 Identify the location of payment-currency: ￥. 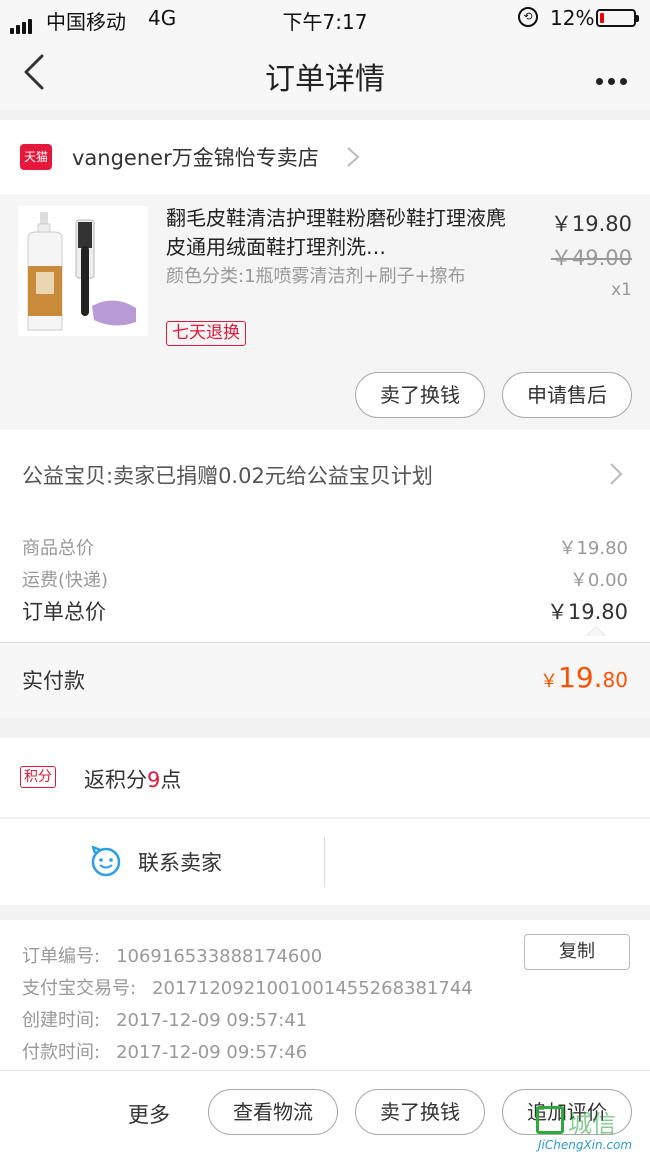
(549, 681).